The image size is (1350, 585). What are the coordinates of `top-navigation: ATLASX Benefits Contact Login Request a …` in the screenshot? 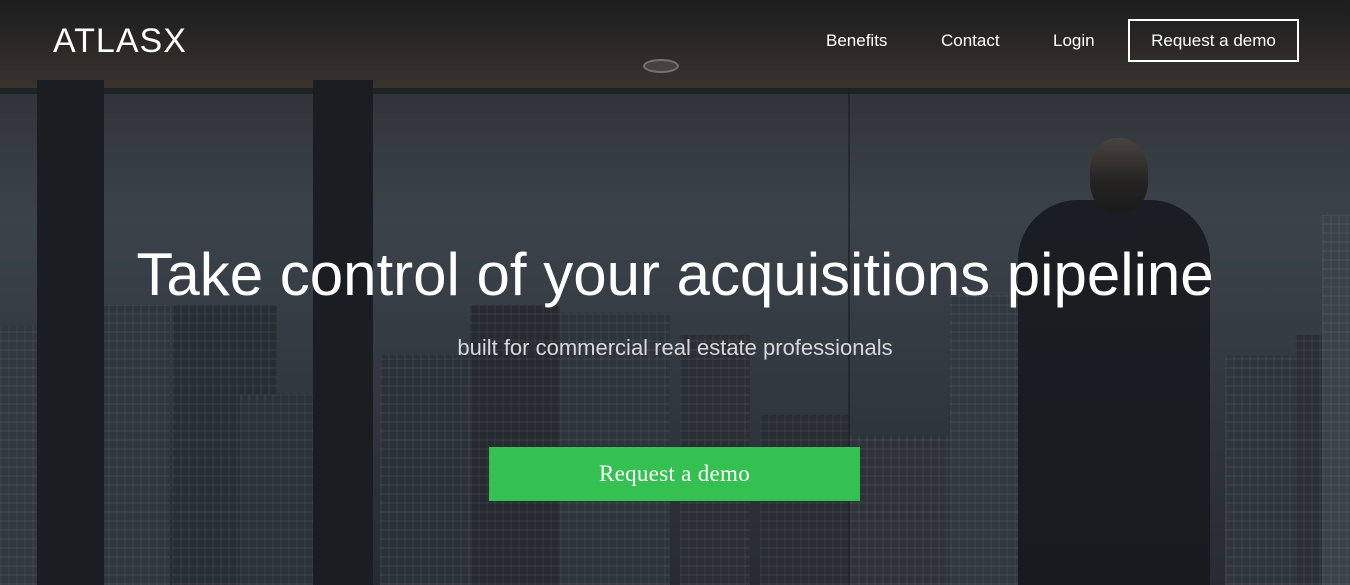 It's located at (675, 40).